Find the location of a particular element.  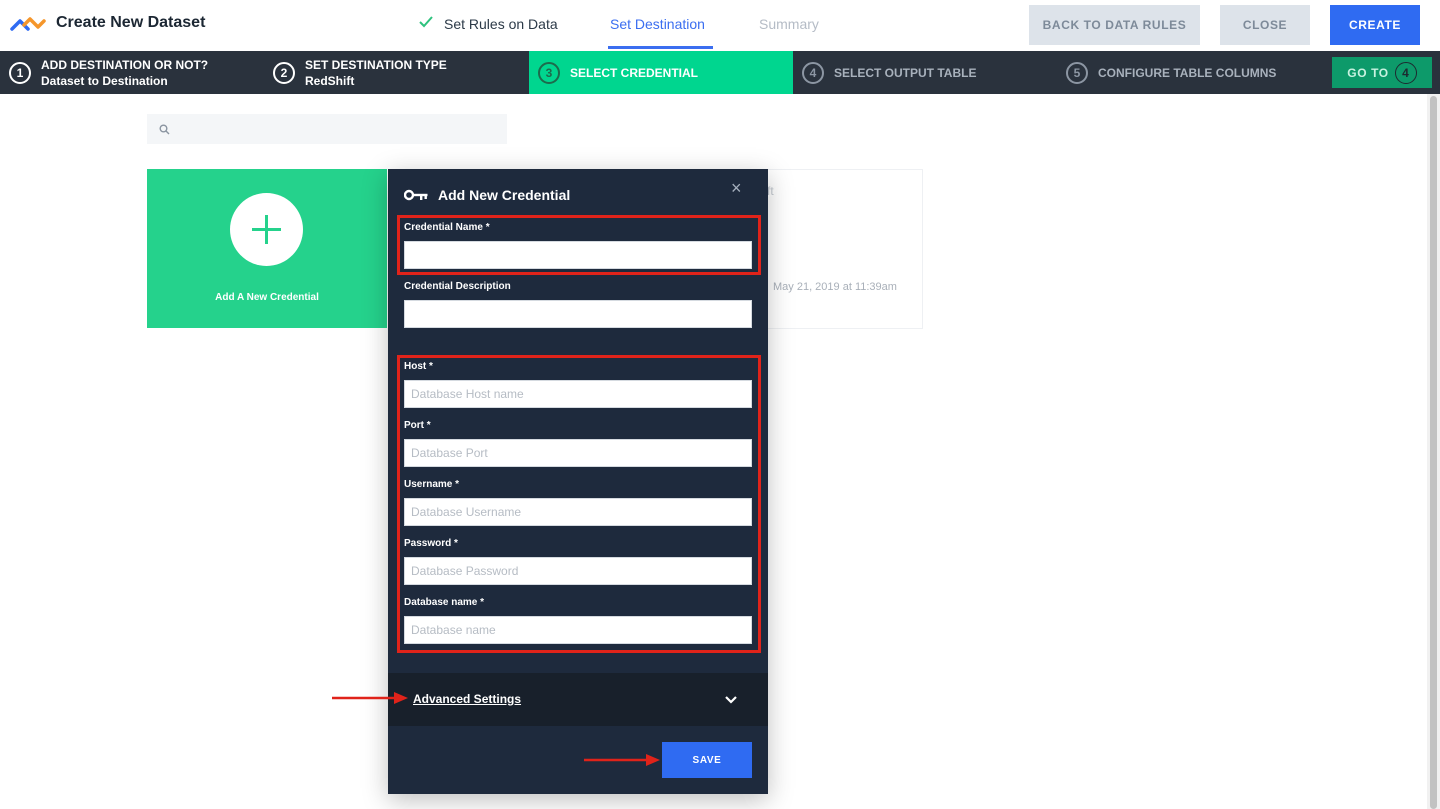

step-2: 2 SET DESTINATION TYPE RedShift is located at coordinates (360, 72).